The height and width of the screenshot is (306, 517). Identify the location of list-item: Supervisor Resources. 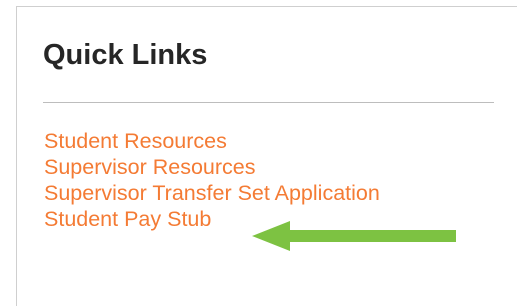
(212, 167).